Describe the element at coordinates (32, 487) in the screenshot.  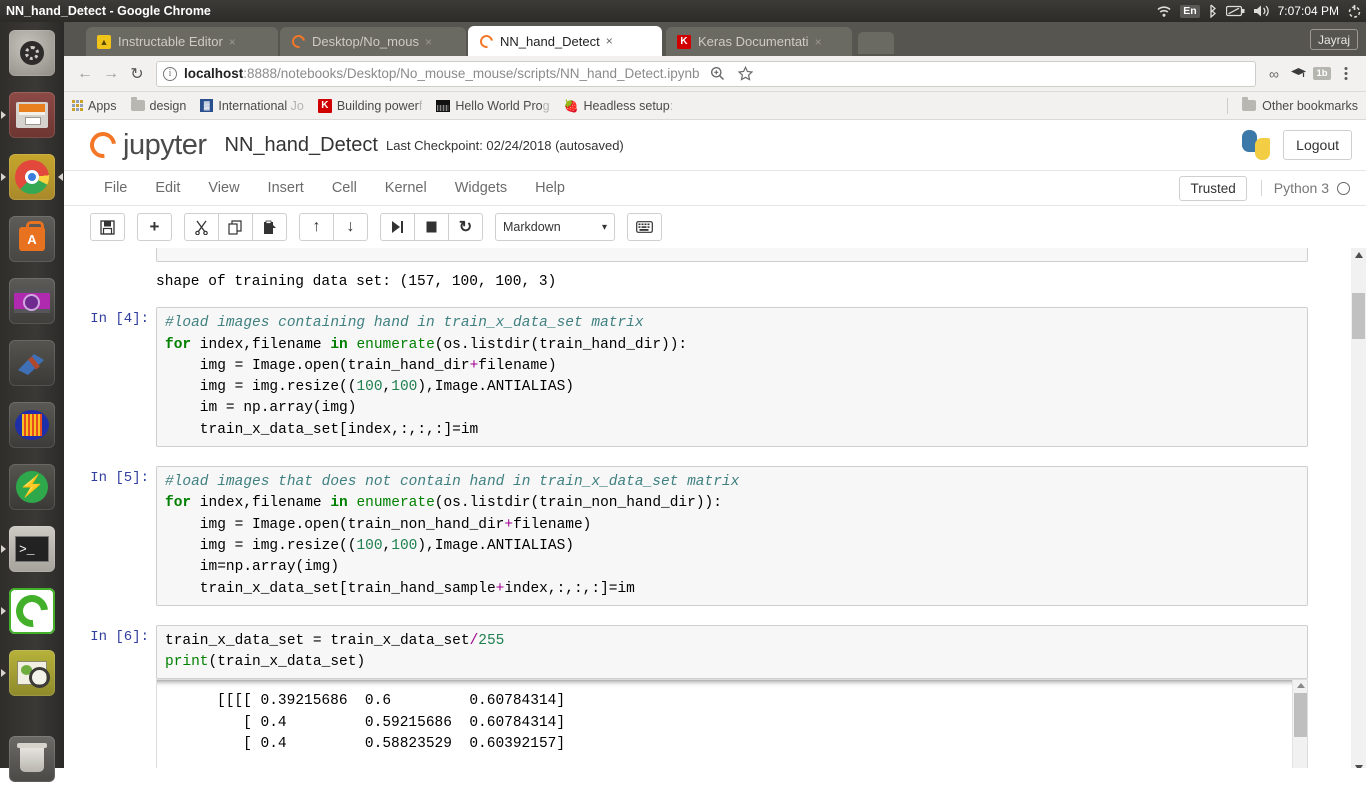
I see `flash-tool-icon` at that location.